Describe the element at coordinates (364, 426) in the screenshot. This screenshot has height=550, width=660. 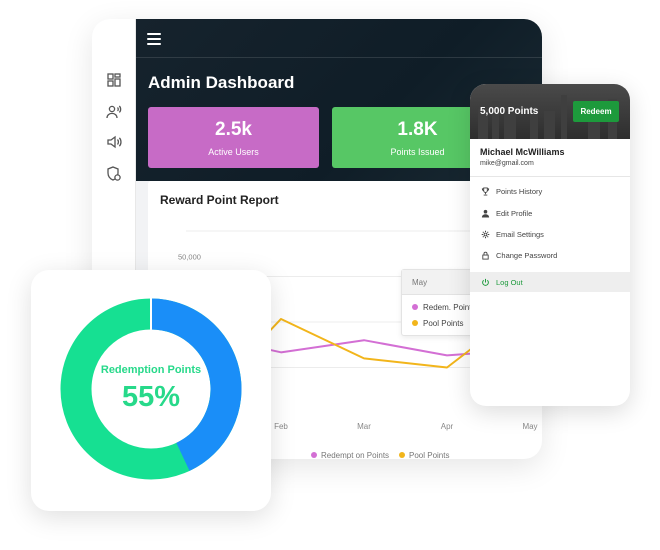
I see `x-tick-label: Mar` at that location.